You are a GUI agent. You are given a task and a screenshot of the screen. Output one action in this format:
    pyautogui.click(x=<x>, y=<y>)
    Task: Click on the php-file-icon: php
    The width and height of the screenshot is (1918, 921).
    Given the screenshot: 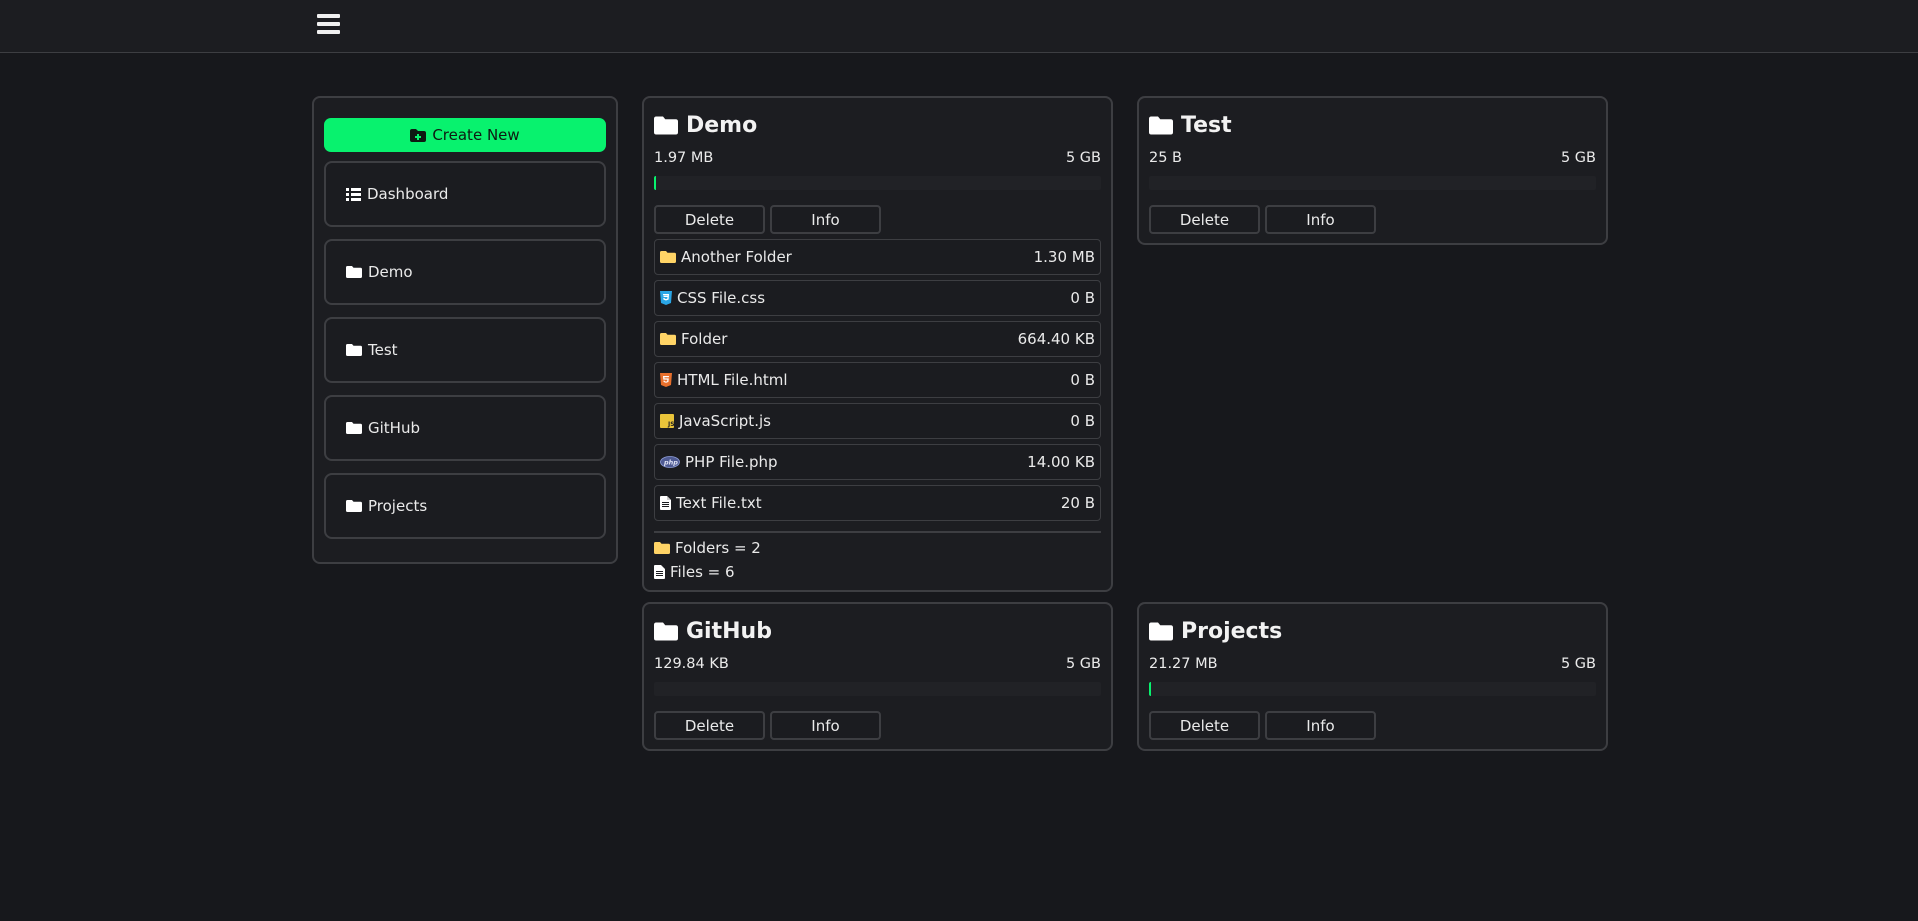 What is the action you would take?
    pyautogui.click(x=670, y=462)
    